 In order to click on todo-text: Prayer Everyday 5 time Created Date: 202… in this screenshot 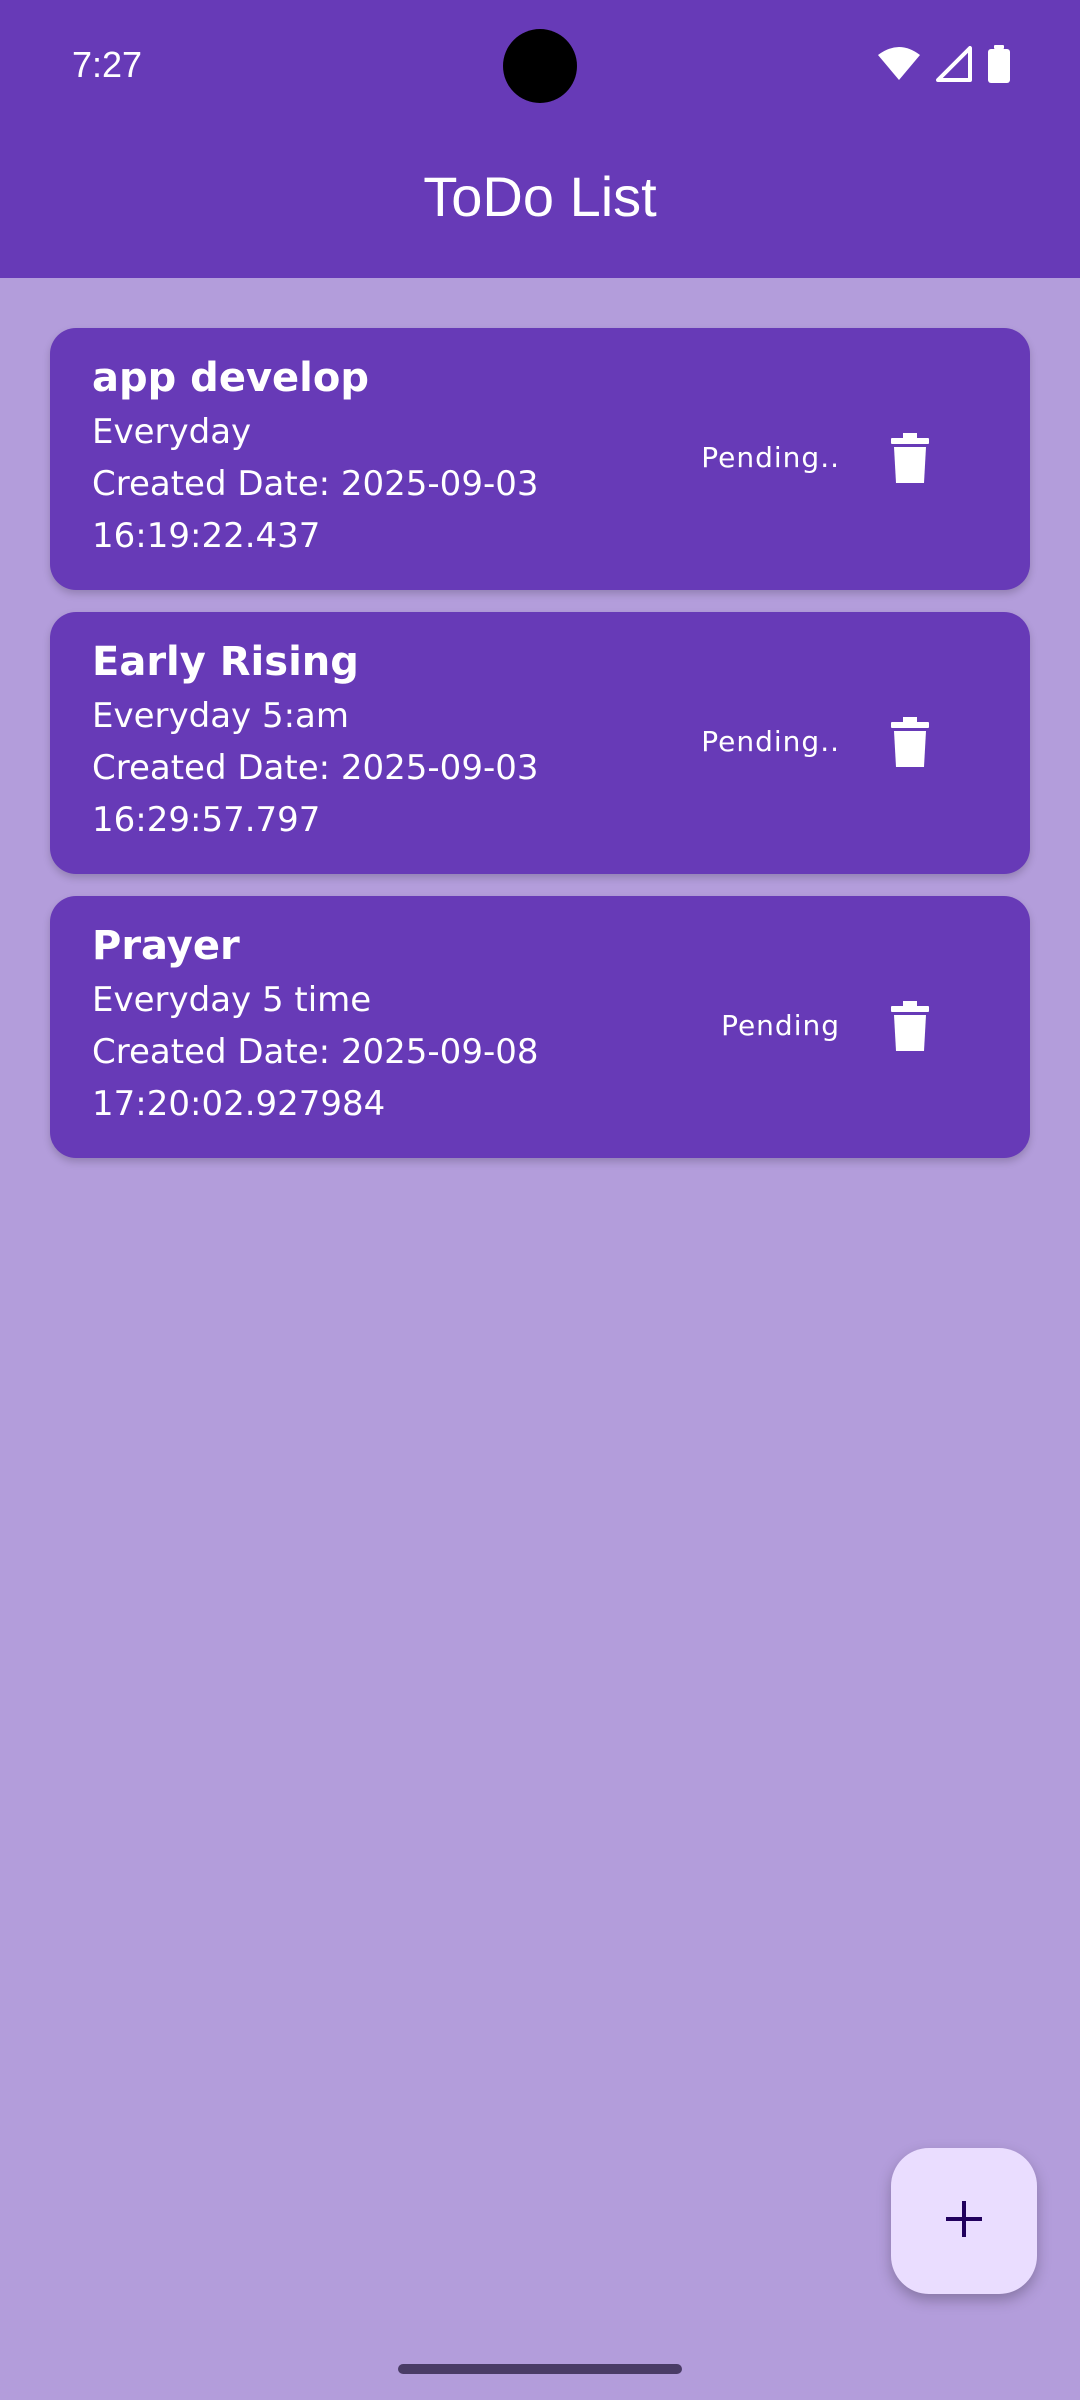, I will do `click(351, 1024)`.